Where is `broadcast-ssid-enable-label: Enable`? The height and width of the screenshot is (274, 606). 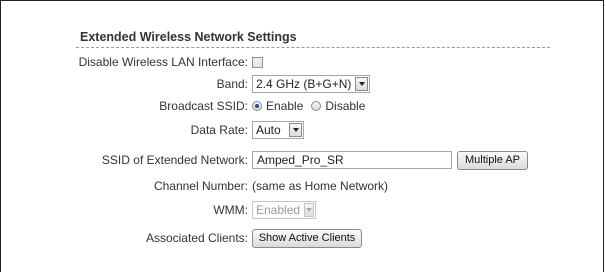 broadcast-ssid-enable-label: Enable is located at coordinates (284, 106).